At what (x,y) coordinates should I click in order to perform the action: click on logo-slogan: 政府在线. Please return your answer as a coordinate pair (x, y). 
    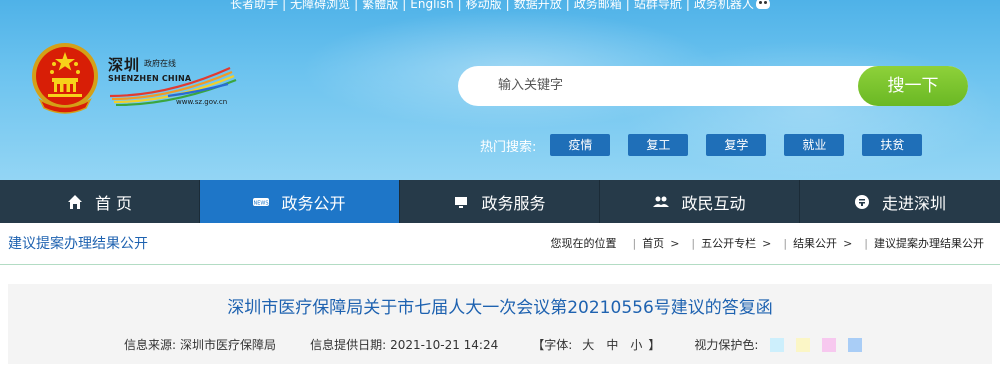
    Looking at the image, I should click on (160, 63).